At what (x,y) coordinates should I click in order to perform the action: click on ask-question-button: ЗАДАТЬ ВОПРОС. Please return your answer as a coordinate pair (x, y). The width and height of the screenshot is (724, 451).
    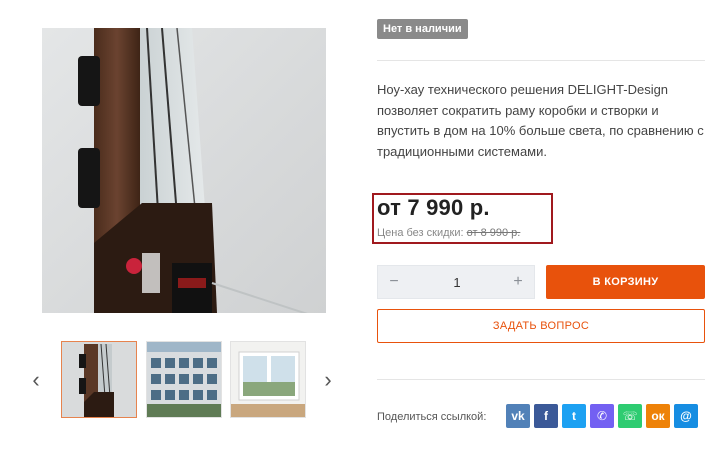
    Looking at the image, I should click on (541, 326).